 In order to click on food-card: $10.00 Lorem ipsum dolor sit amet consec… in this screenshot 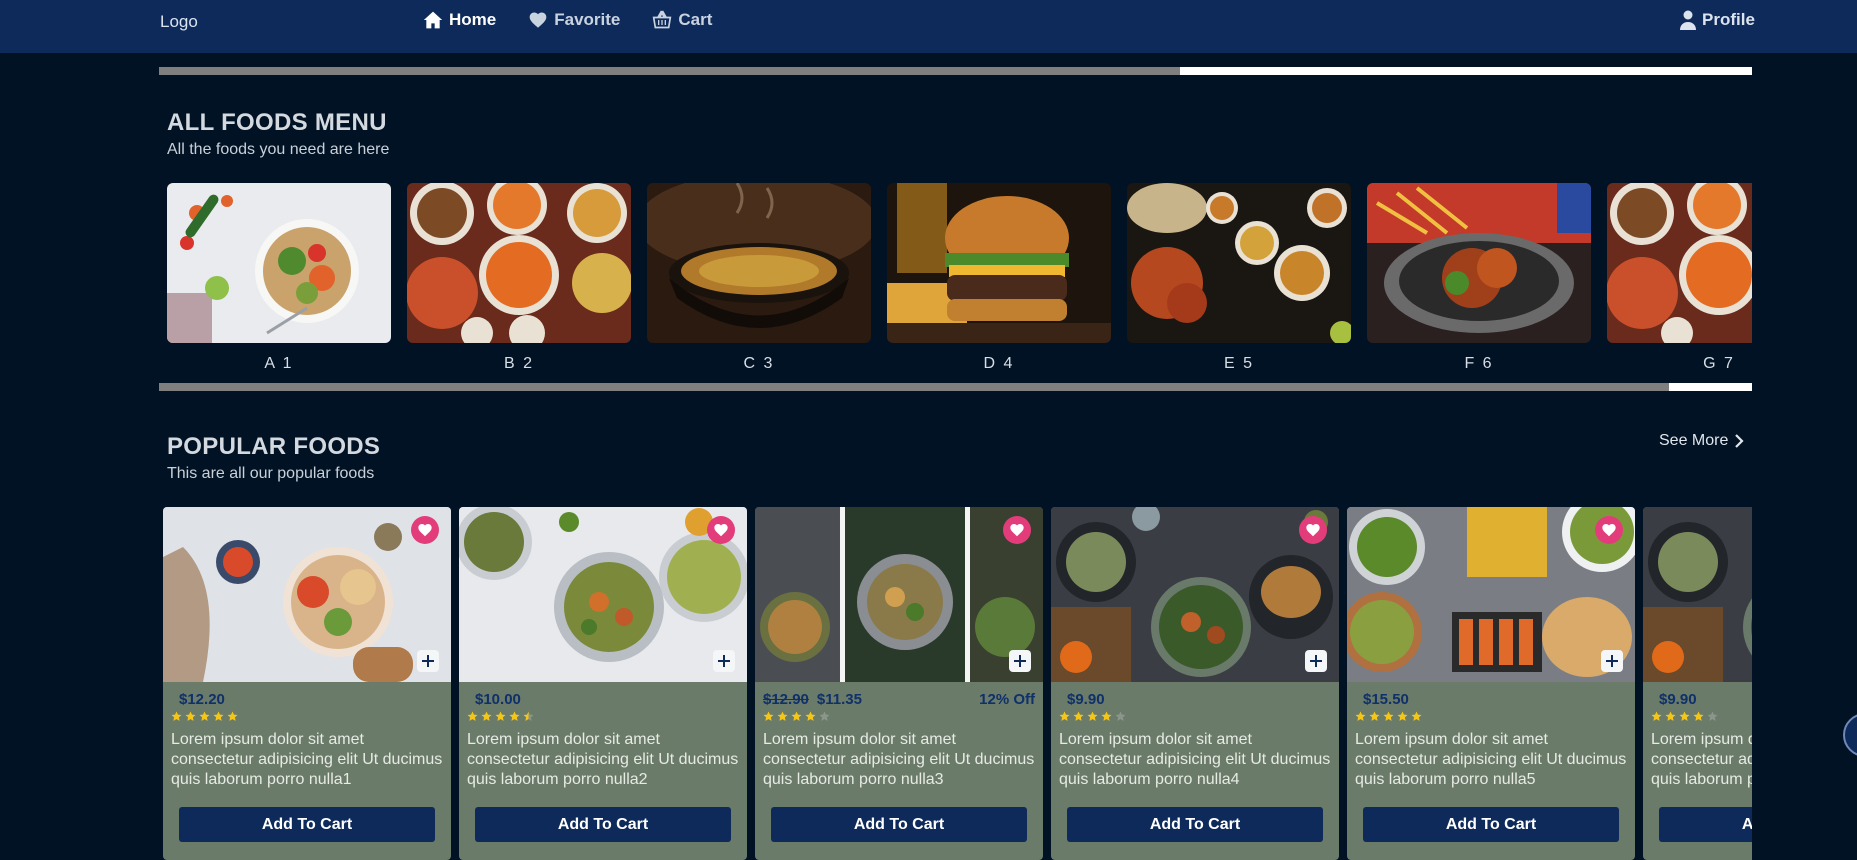, I will do `click(603, 683)`.